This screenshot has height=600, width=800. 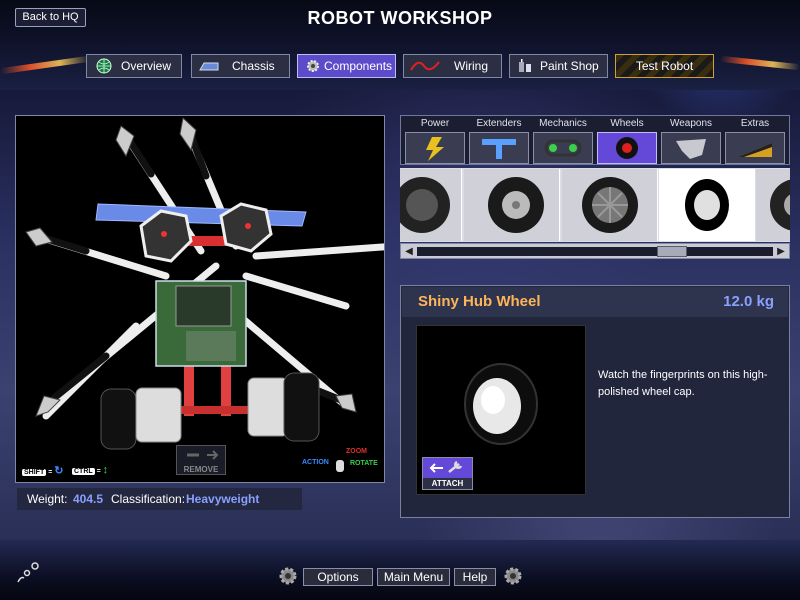 I want to click on tab-label: Test Robot, so click(x=664, y=66).